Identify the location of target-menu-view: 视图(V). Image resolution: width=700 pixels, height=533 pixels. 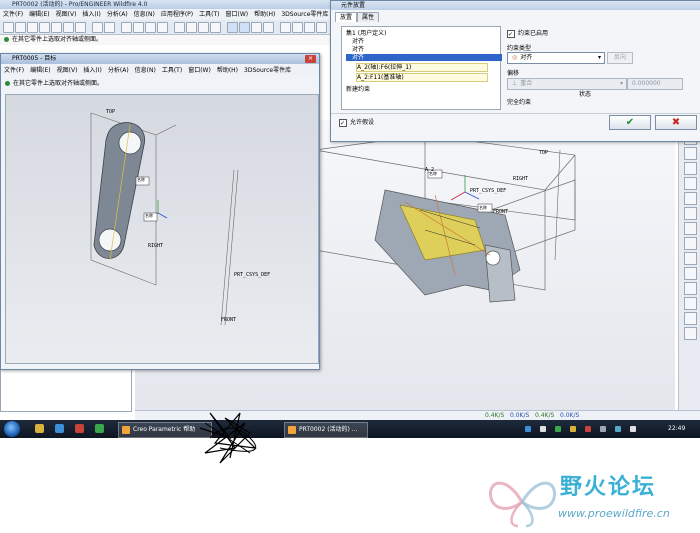
(67, 70).